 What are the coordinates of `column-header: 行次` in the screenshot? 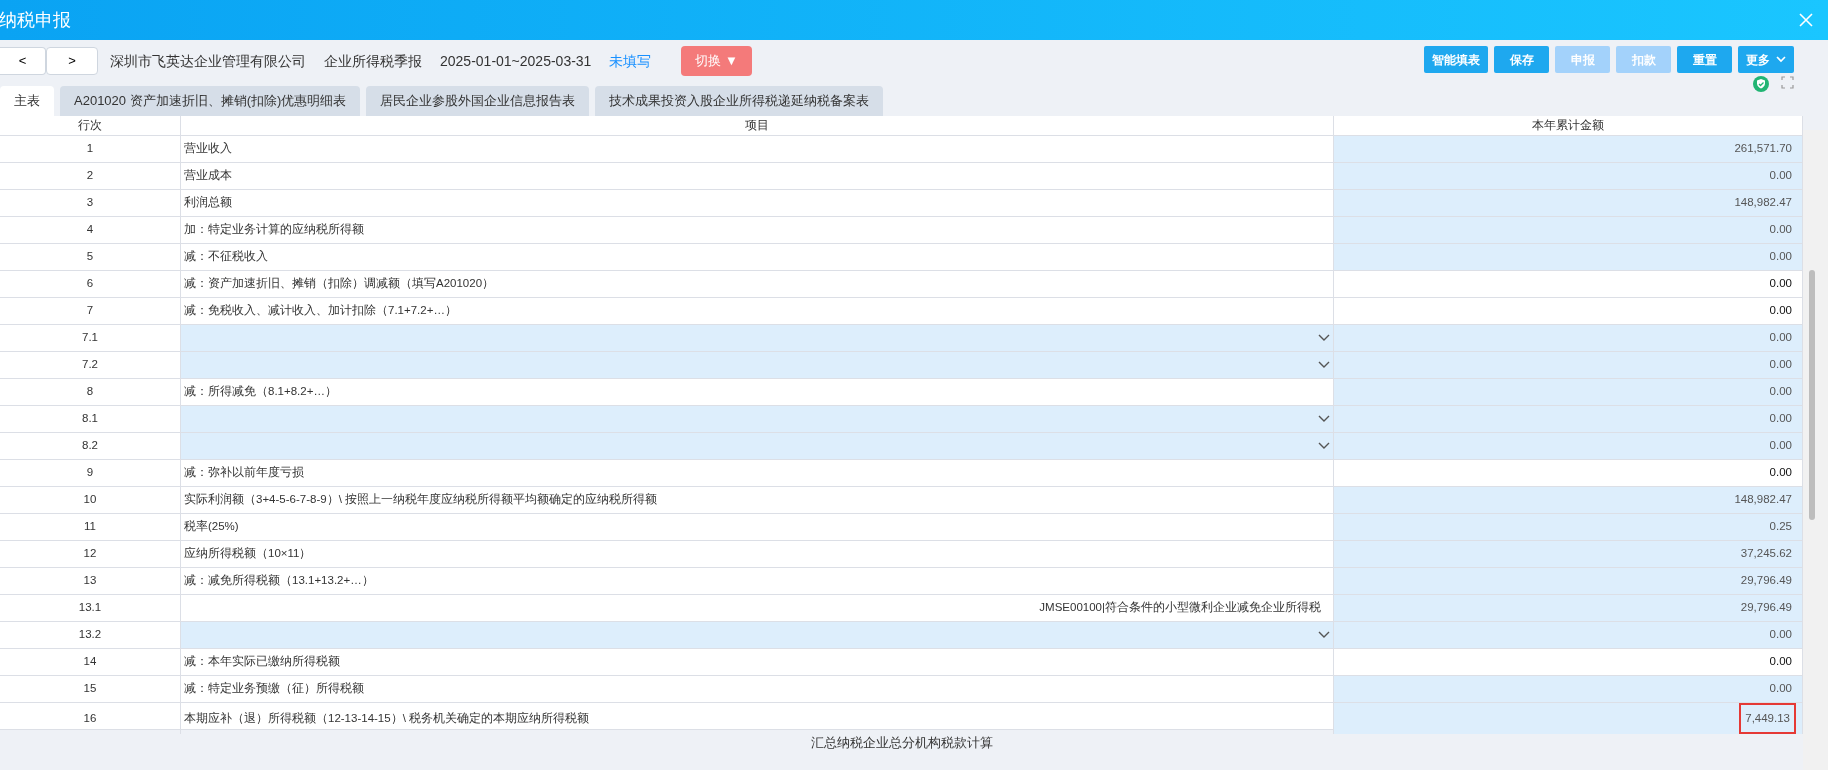 It's located at (90, 125).